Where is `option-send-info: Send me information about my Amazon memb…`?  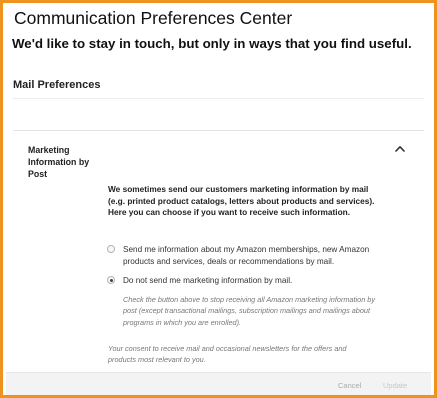 option-send-info: Send me information about my Amazon memb… is located at coordinates (249, 255).